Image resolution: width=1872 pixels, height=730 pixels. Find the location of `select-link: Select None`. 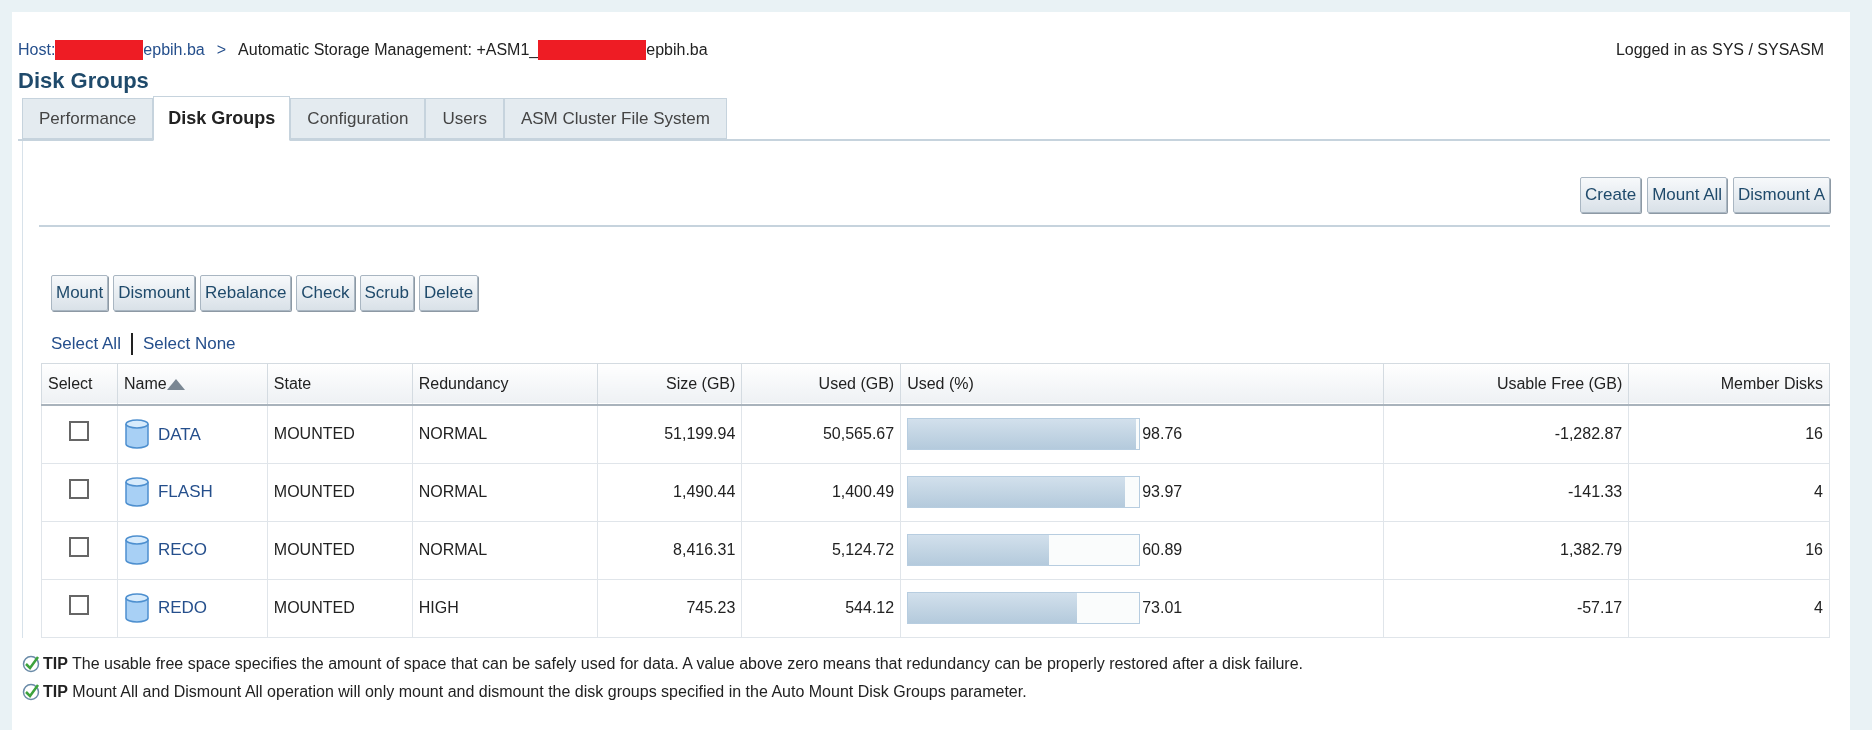

select-link: Select None is located at coordinates (189, 344).